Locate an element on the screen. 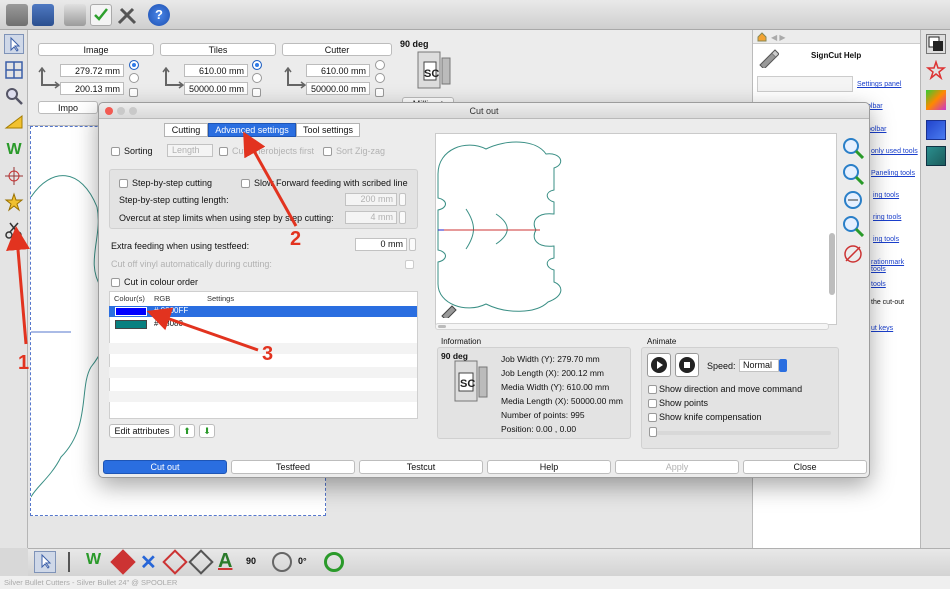 This screenshot has width=950, height=589. annotation-number-3: 3 is located at coordinates (268, 354).